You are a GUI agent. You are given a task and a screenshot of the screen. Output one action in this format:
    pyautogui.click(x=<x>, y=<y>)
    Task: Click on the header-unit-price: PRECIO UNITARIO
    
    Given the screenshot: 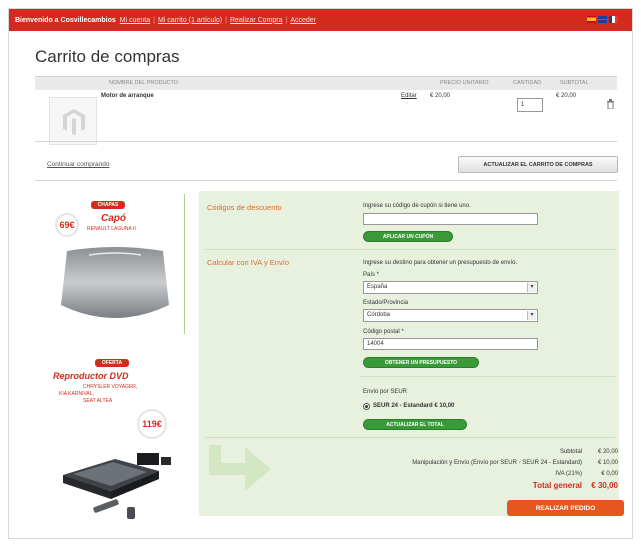 What is the action you would take?
    pyautogui.click(x=464, y=83)
    